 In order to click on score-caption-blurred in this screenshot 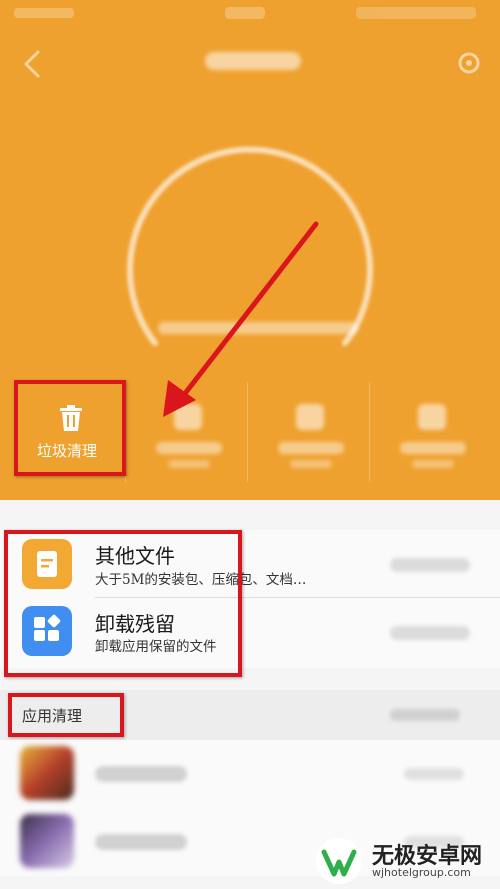, I will do `click(258, 328)`.